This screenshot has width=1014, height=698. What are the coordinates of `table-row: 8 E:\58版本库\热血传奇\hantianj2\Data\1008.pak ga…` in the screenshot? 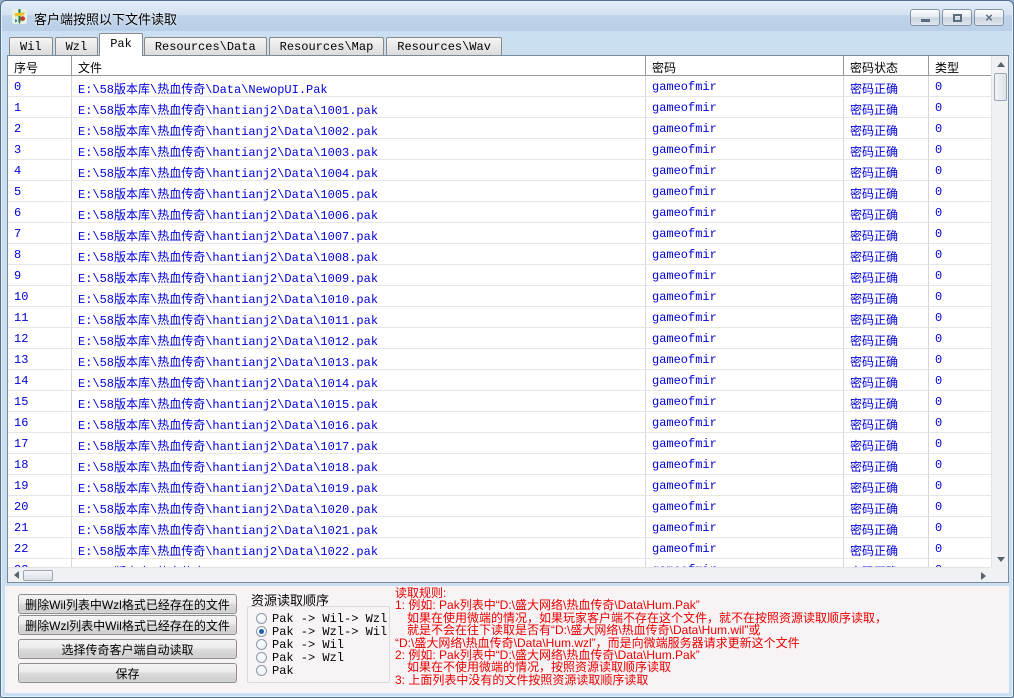 It's located at (499, 254).